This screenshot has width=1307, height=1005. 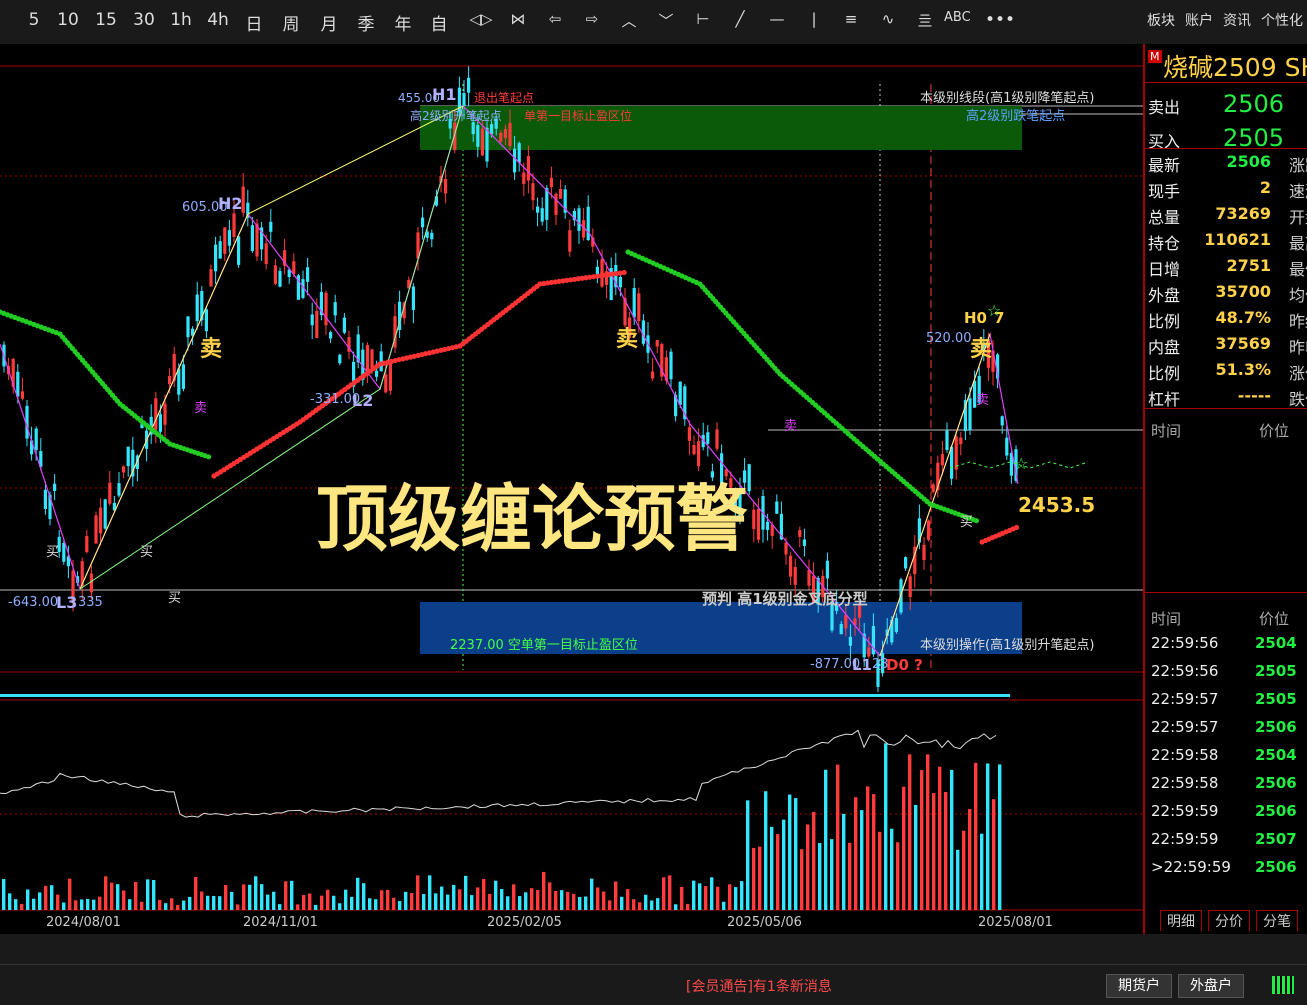 What do you see at coordinates (851, 19) in the screenshot?
I see `channel-icon: ≡` at bounding box center [851, 19].